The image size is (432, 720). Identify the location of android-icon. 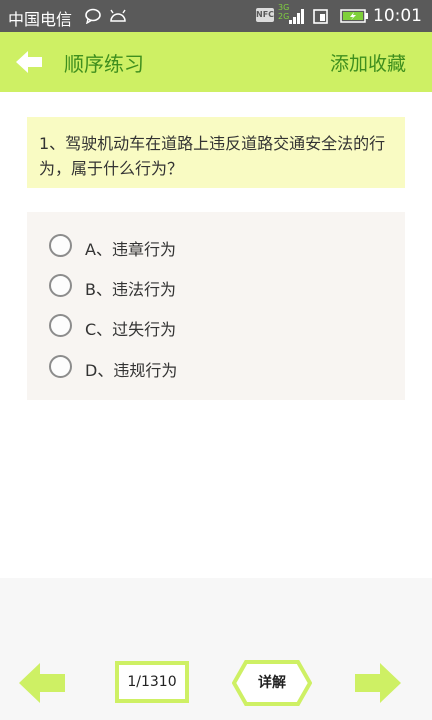
(118, 15).